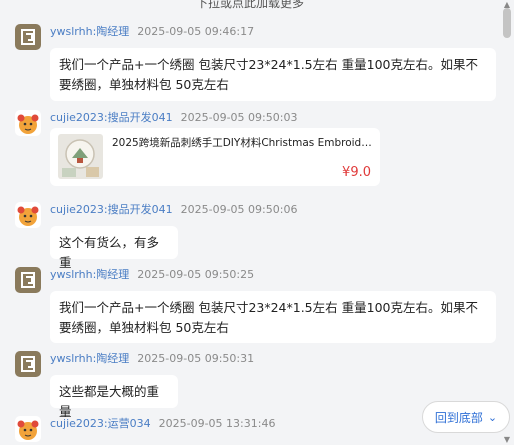 The image size is (514, 445). I want to click on message-time: 2025-09-05 09:50:25, so click(196, 274).